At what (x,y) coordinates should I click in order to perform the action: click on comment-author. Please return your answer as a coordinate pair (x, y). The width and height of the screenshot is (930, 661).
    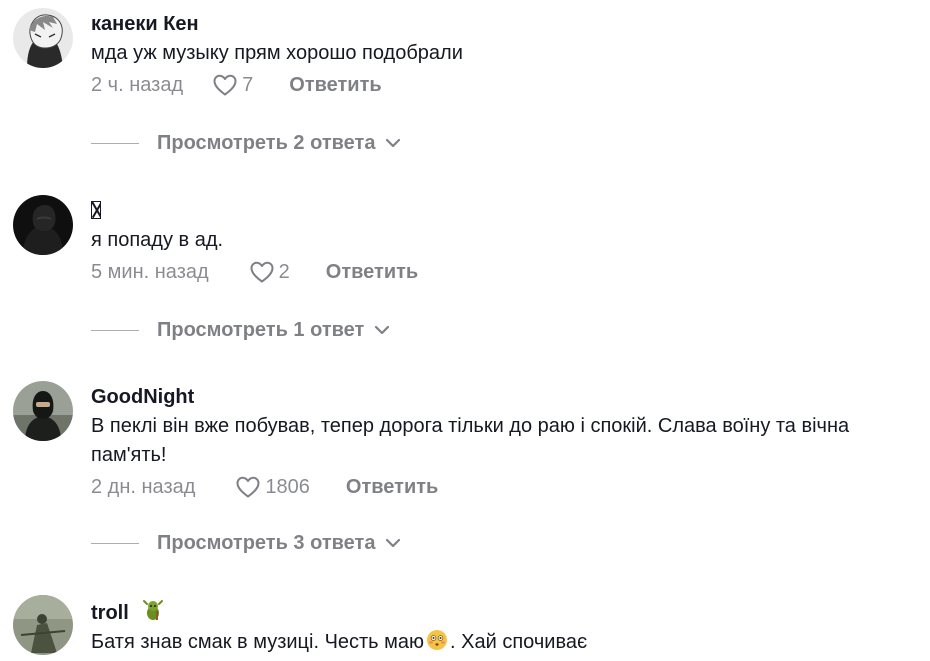
    Looking at the image, I should click on (505, 211).